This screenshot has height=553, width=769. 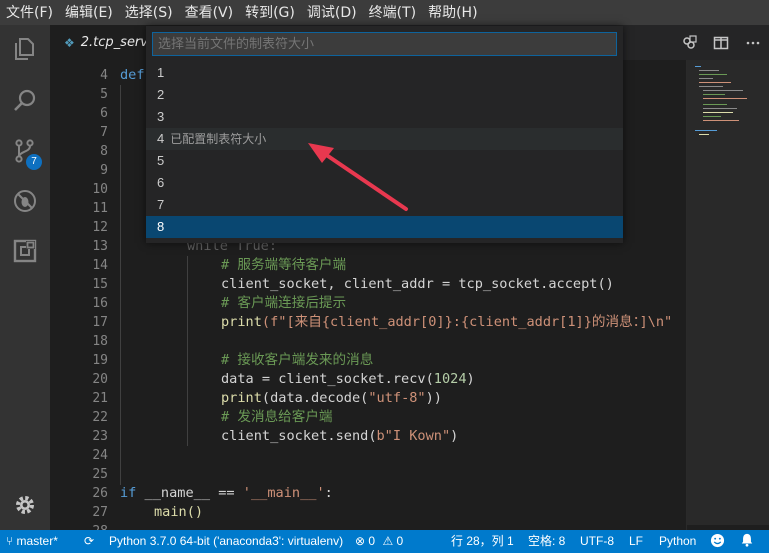 I want to click on sync-icon: ⟳, so click(x=89, y=541).